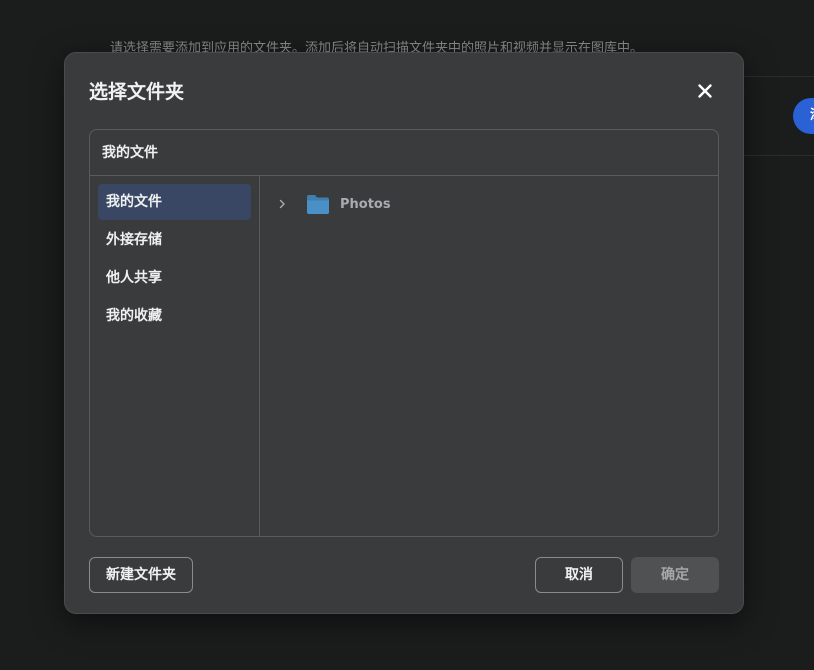  I want to click on close-button, so click(705, 91).